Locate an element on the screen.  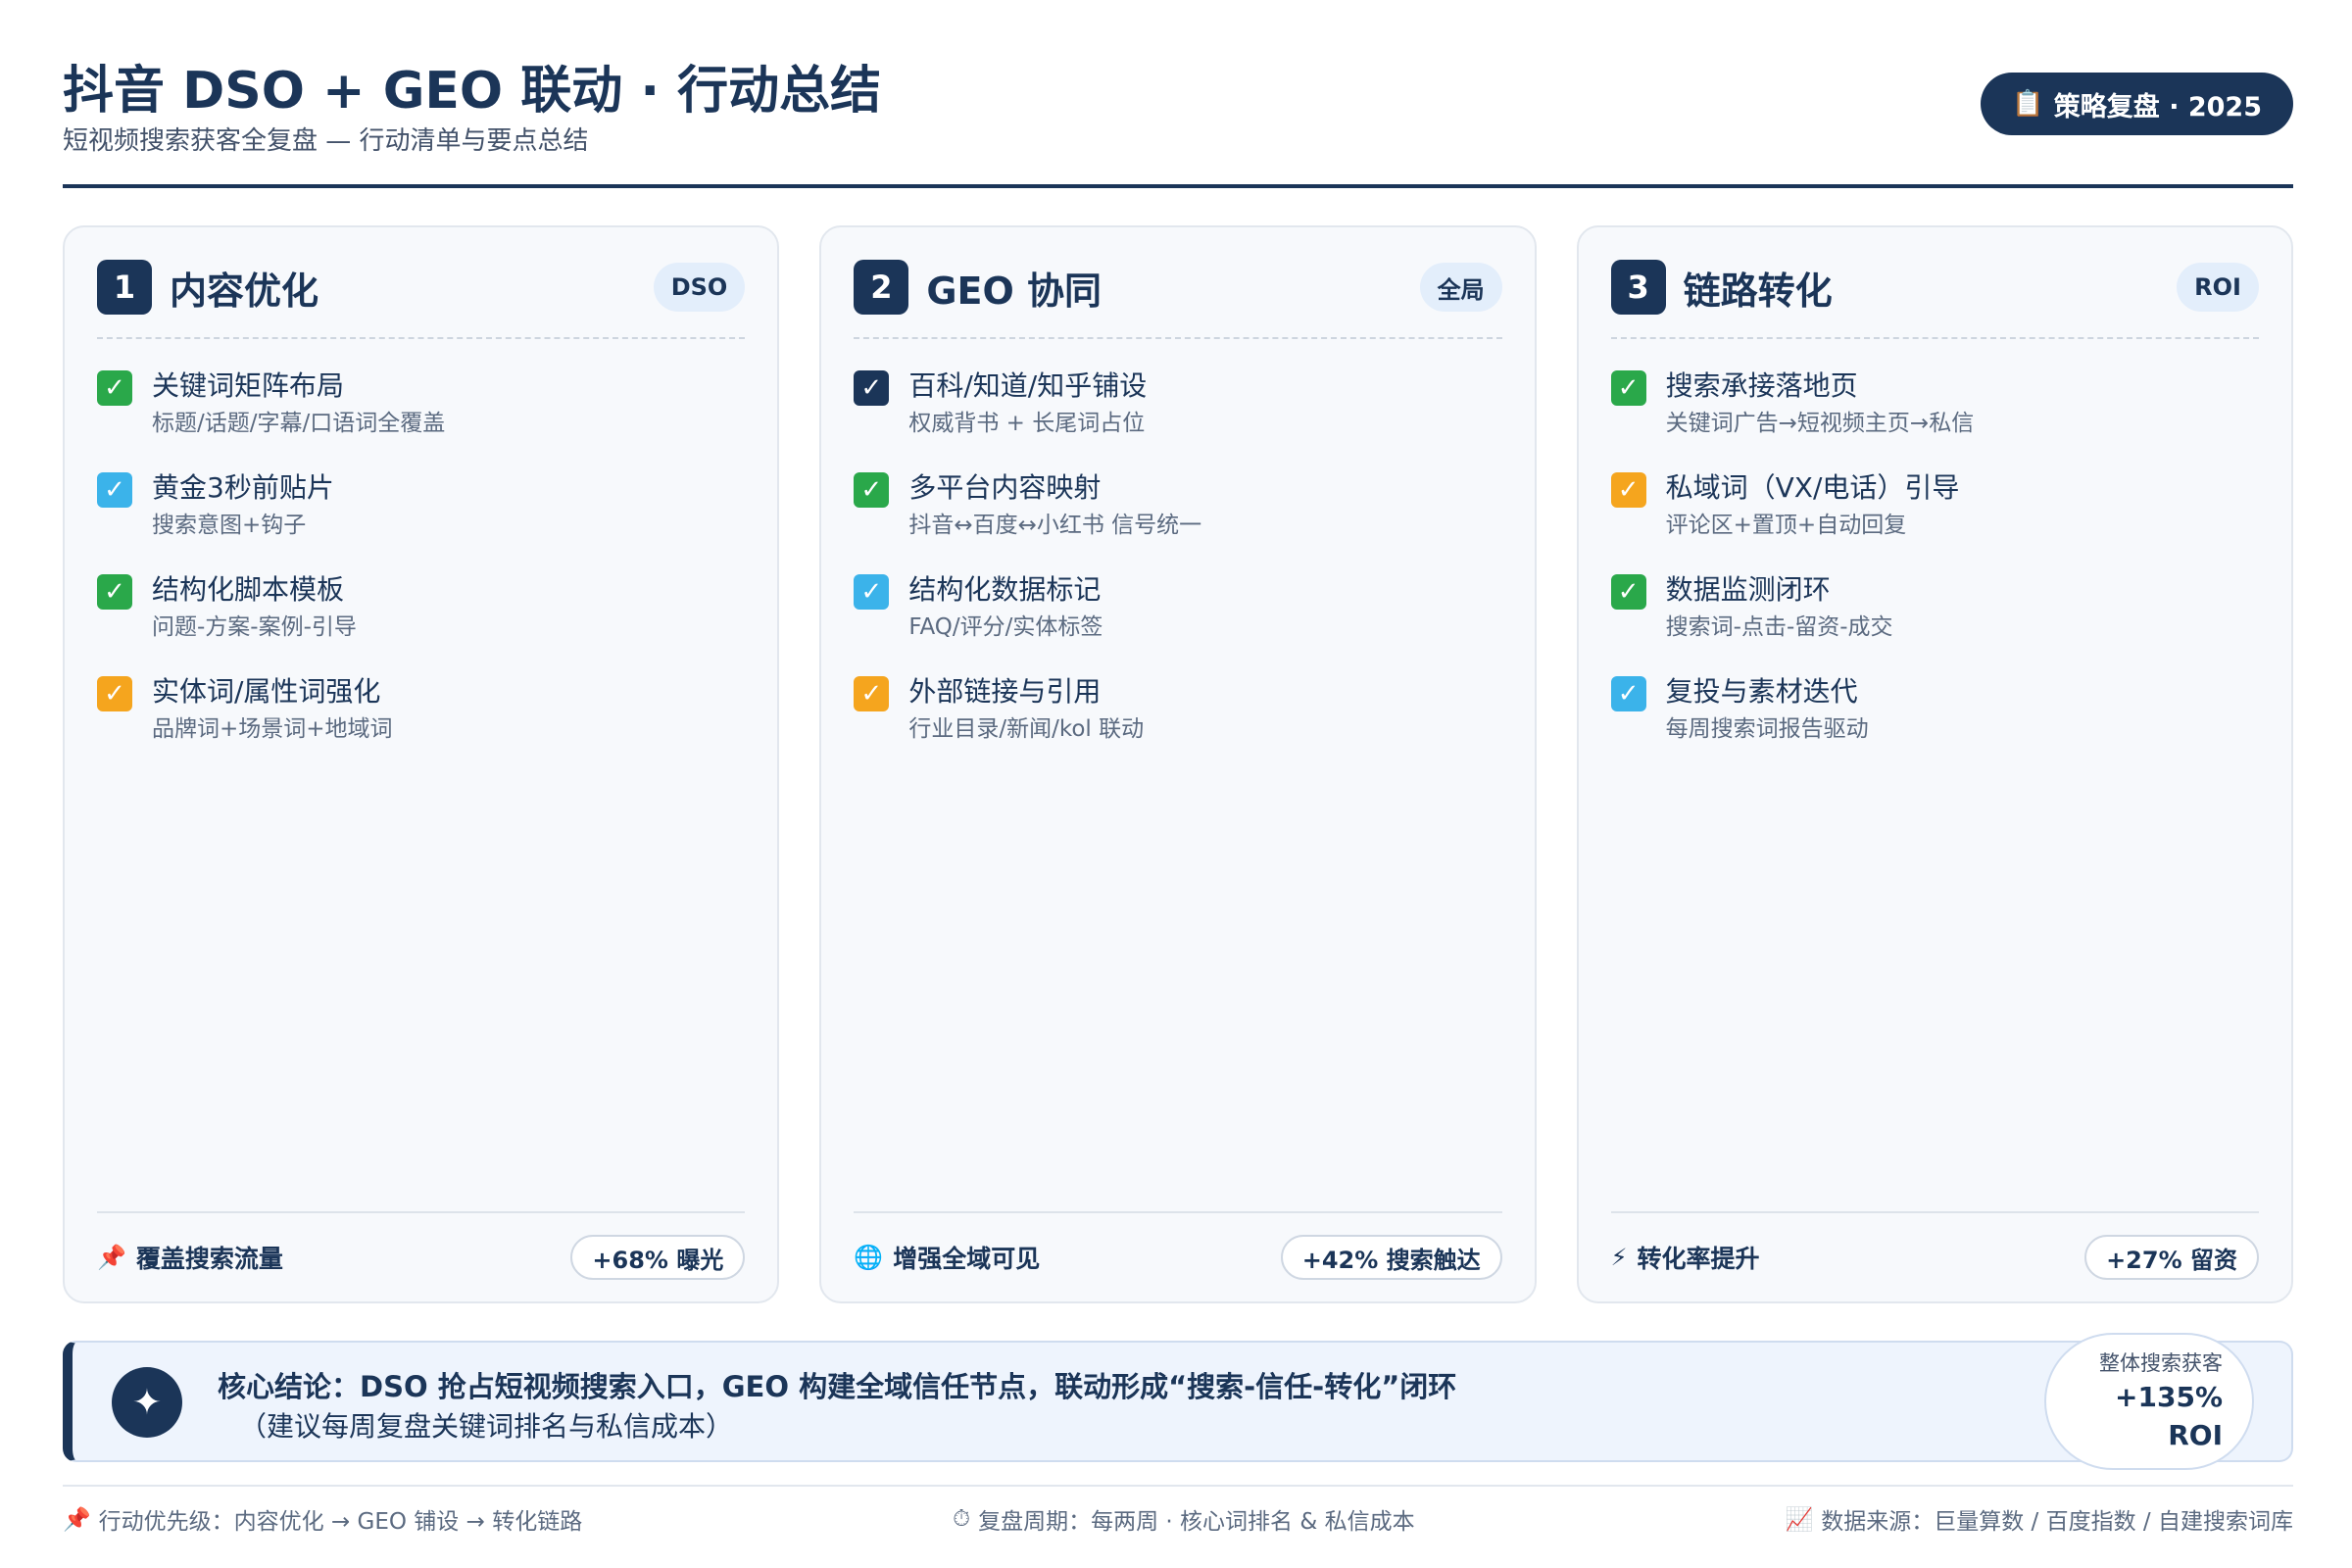
item-subtitle: 标题/话题/字幕/口语词全覆盖 is located at coordinates (299, 423).